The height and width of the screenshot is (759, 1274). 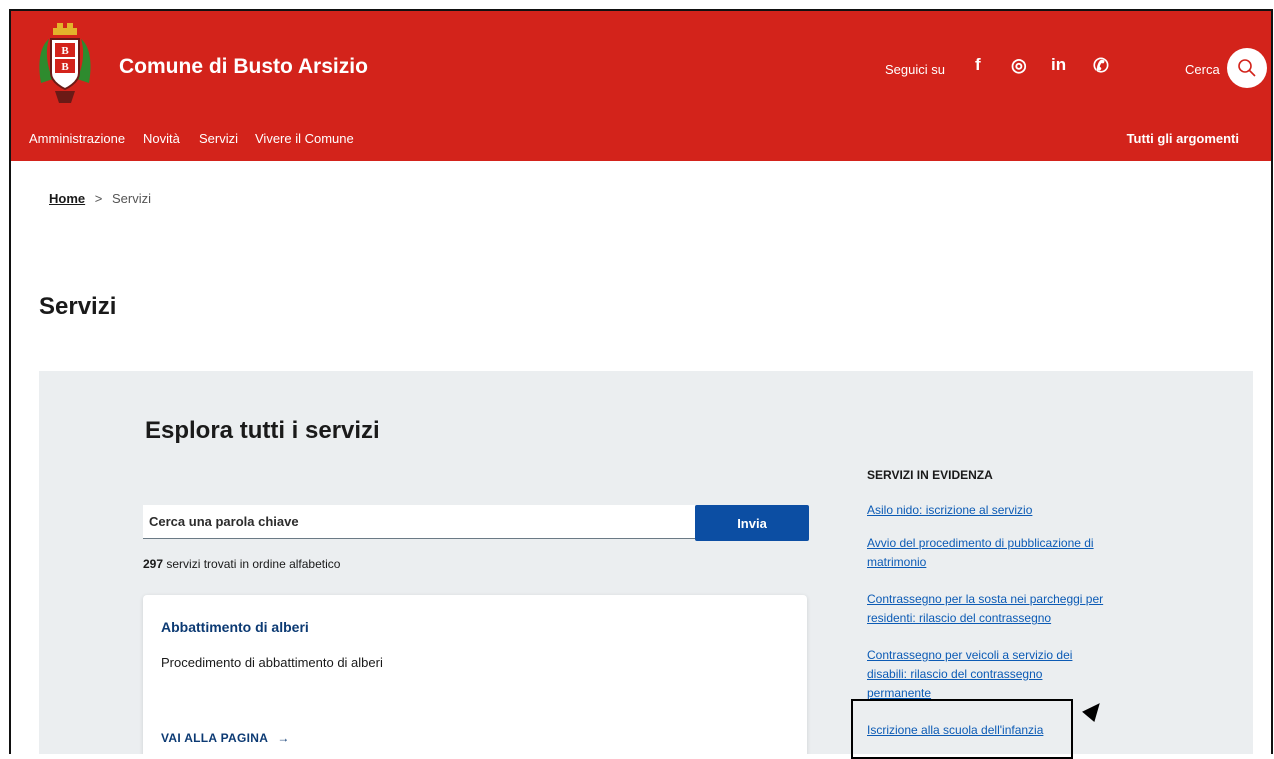 I want to click on whatsapp-icon: ✆, so click(x=1101, y=66).